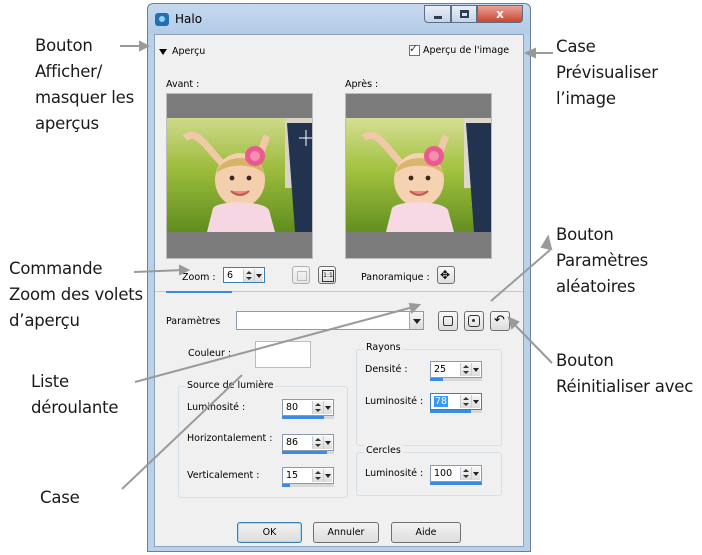 This screenshot has width=702, height=555. What do you see at coordinates (529, 53) in the screenshot?
I see `arrowhead-preview-checkbox` at bounding box center [529, 53].